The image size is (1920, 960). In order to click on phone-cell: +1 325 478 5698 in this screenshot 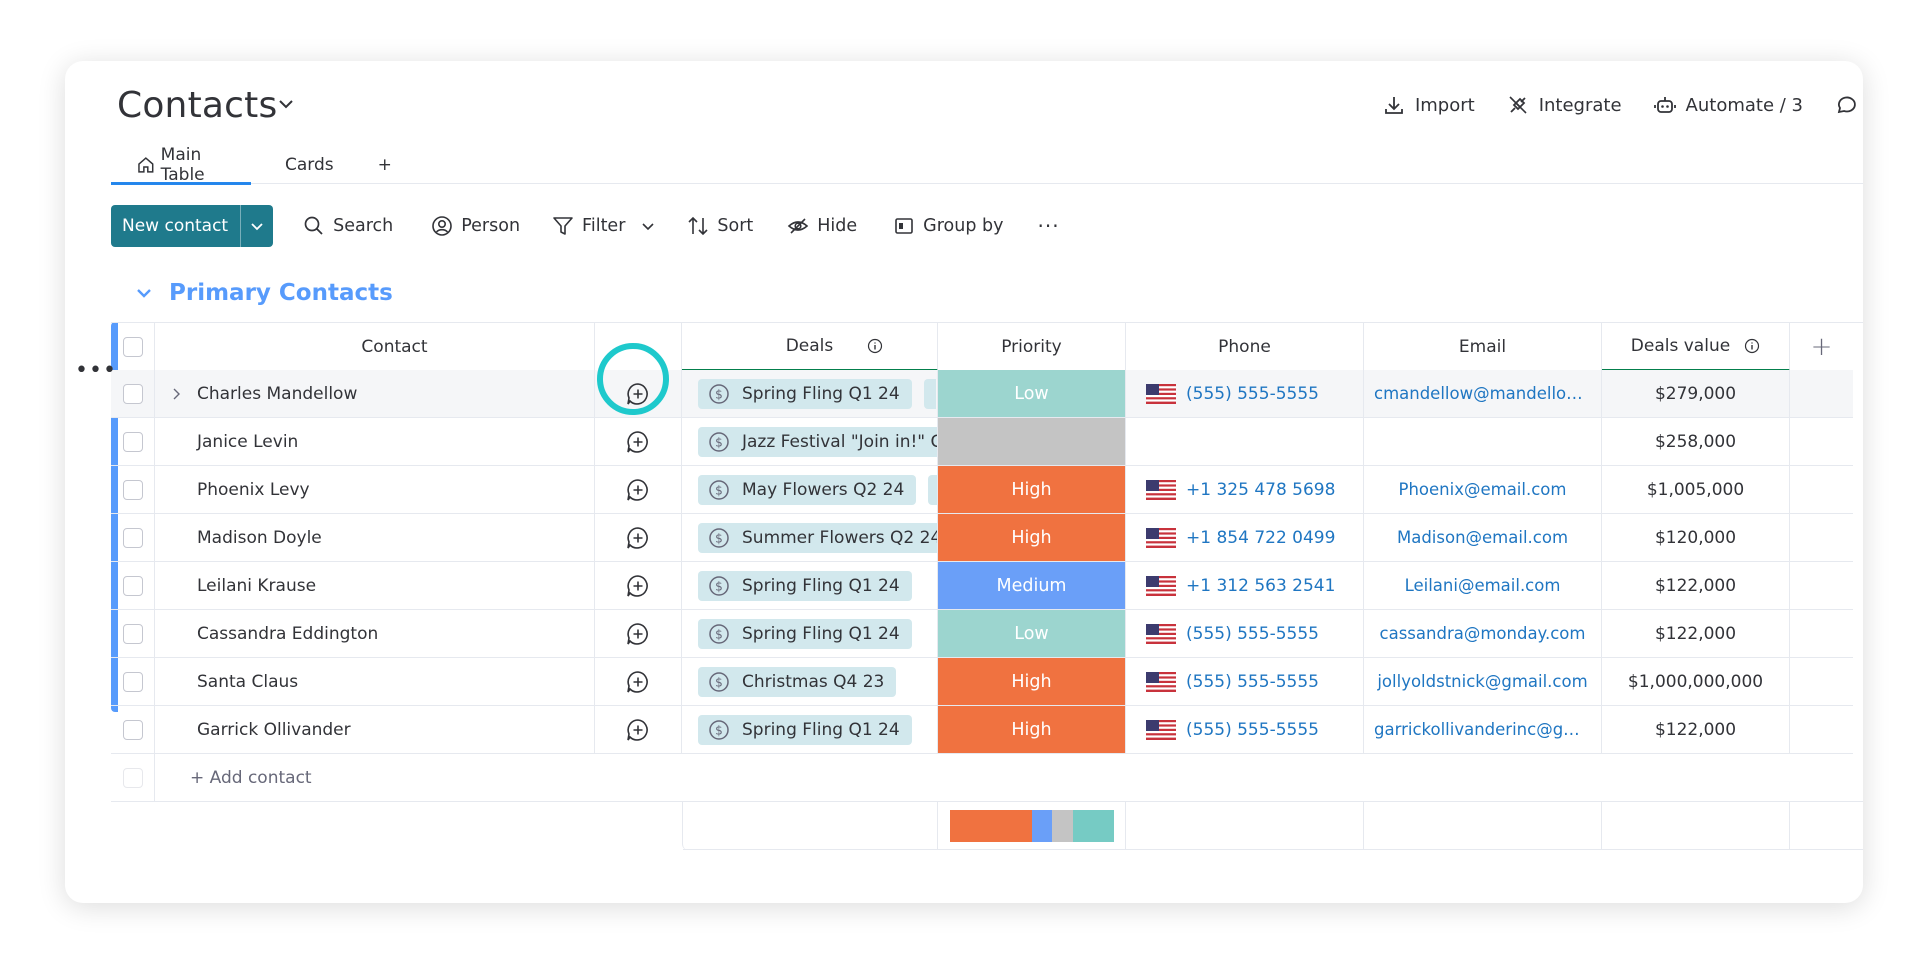, I will do `click(1245, 490)`.